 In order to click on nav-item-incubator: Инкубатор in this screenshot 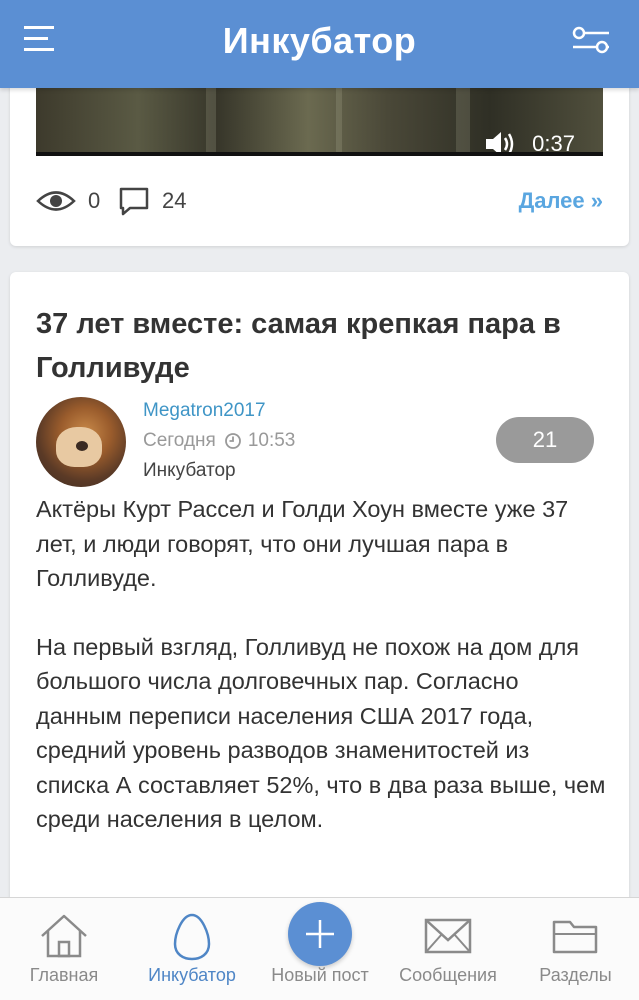, I will do `click(192, 949)`.